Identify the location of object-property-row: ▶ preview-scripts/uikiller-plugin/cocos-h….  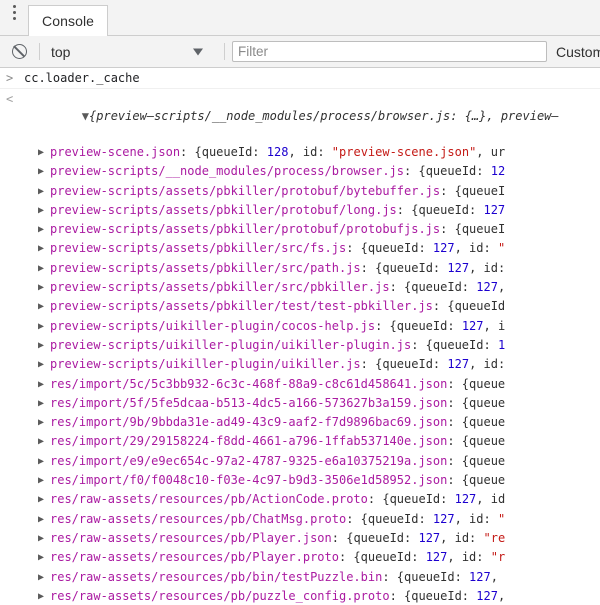
(300, 326).